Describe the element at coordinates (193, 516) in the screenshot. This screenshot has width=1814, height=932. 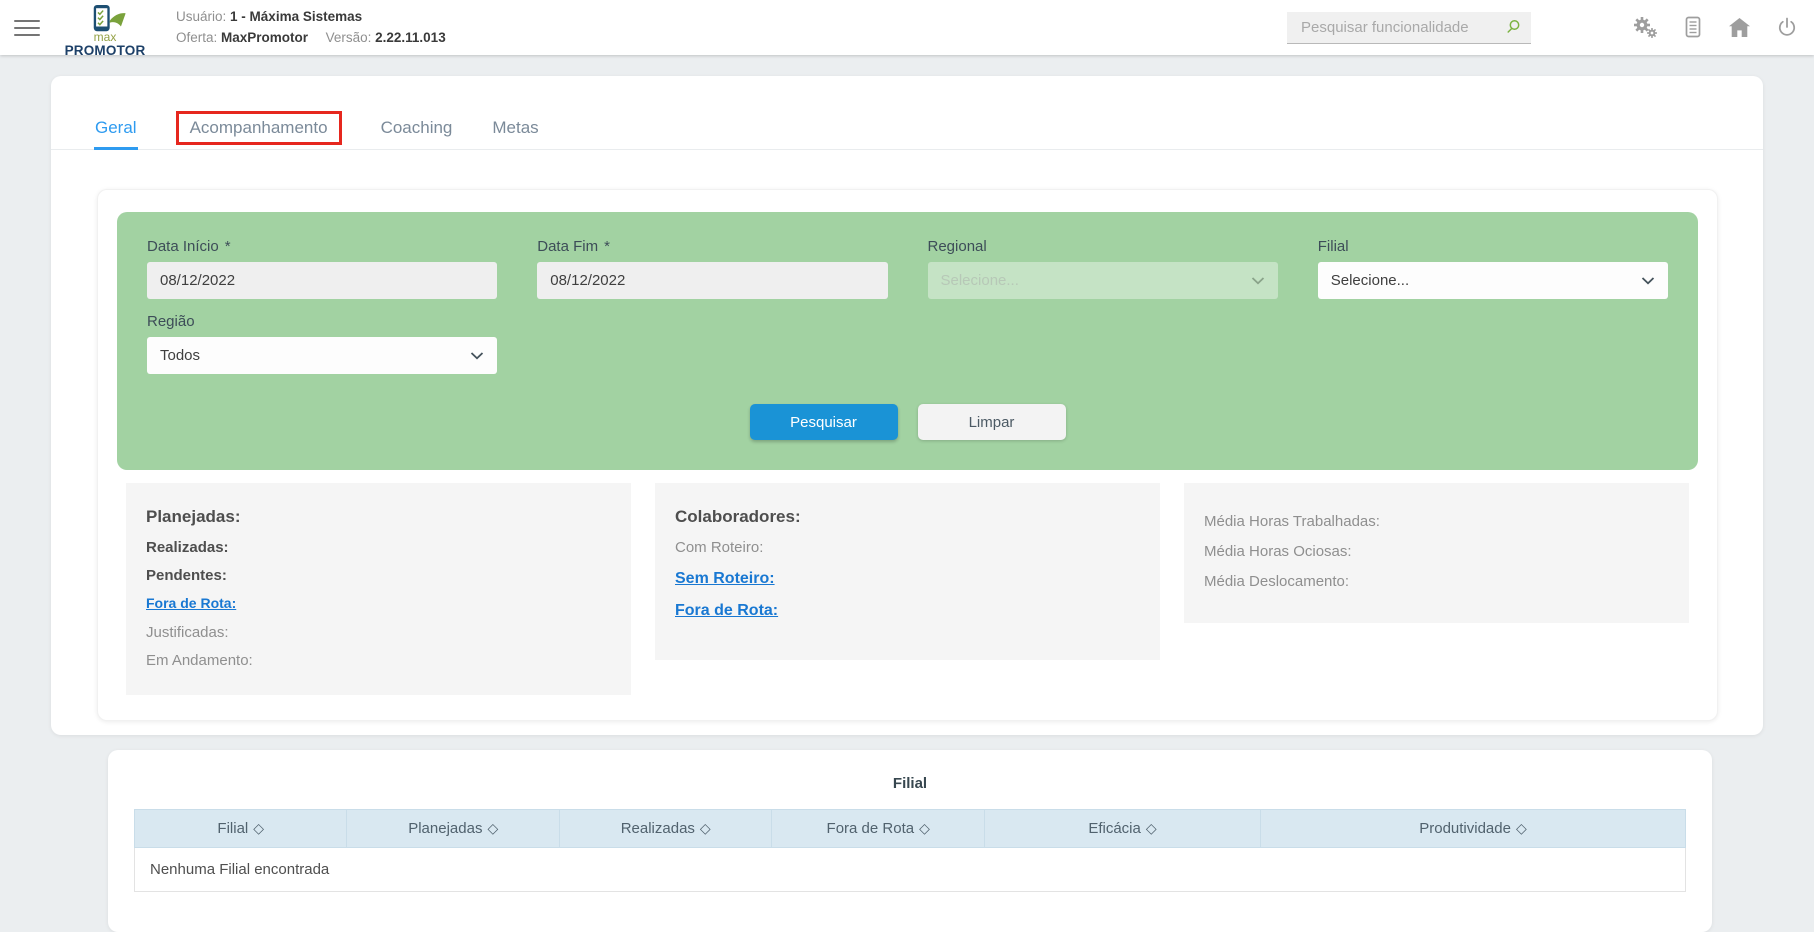
I see `planejadas-label: Planejadas:` at that location.